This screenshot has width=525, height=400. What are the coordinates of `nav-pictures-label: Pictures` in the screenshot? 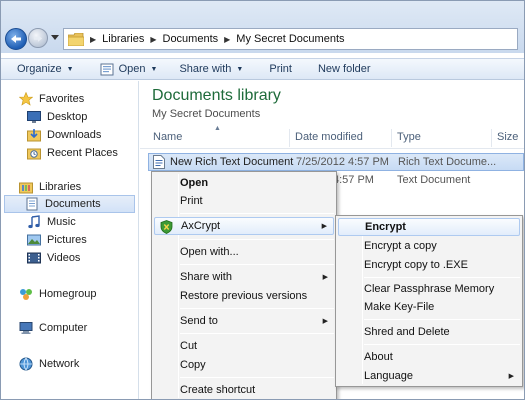 It's located at (67, 240).